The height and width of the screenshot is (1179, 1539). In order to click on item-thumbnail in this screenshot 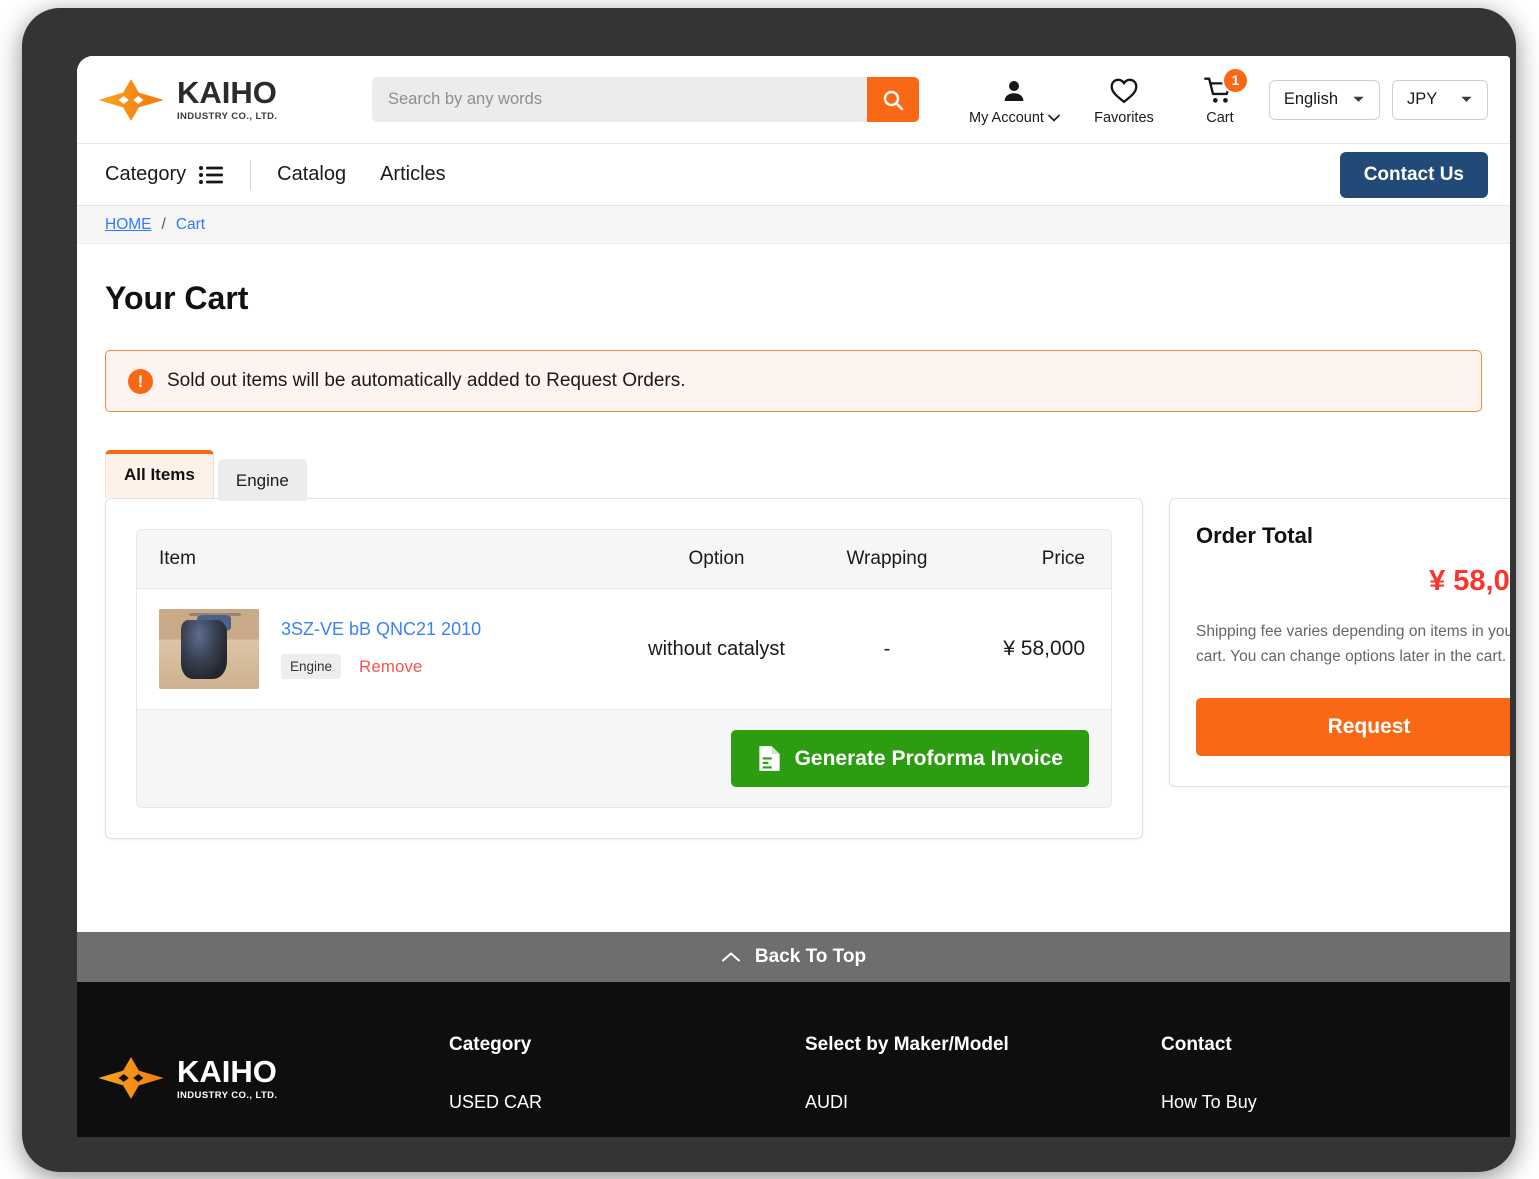, I will do `click(209, 649)`.